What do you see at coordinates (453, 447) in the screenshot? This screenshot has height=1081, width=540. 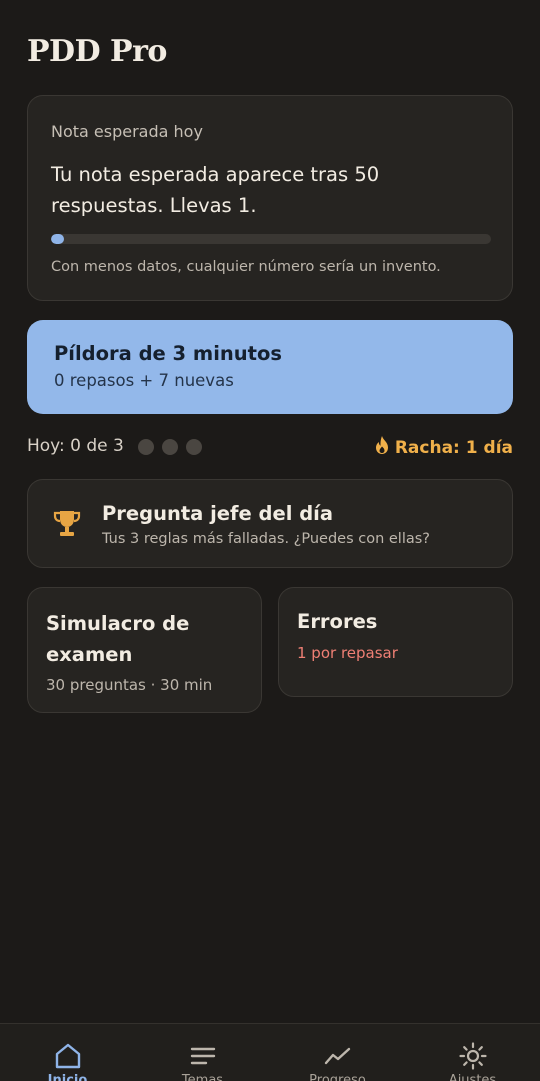 I see `streak-text: Racha: 1 día` at bounding box center [453, 447].